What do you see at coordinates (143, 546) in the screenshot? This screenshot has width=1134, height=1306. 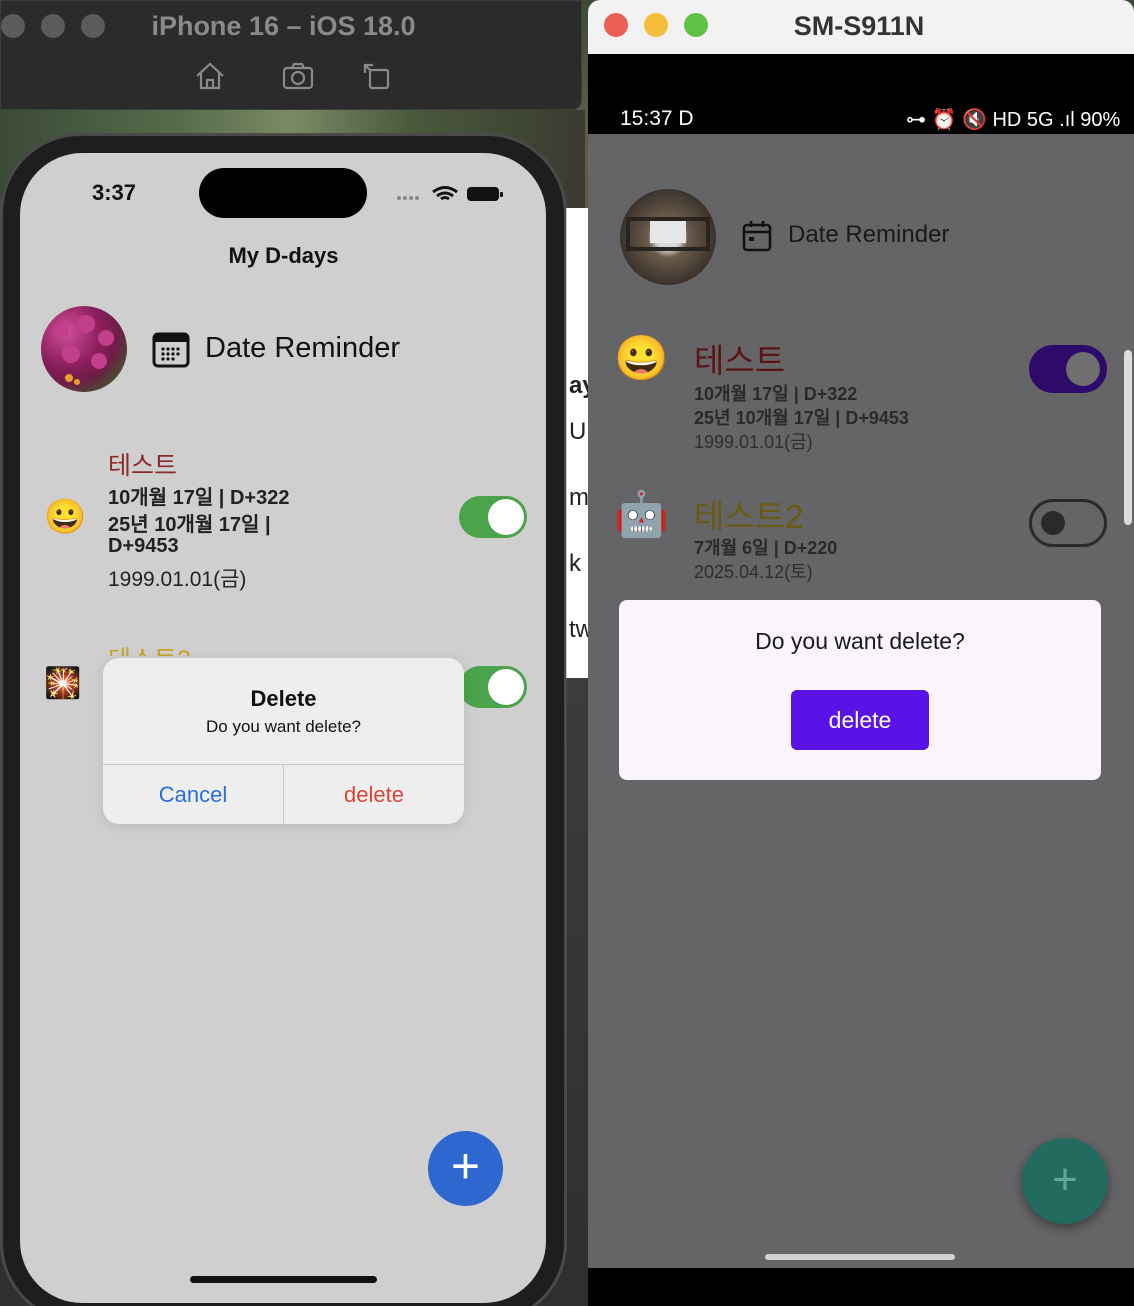 I see `item-dday-line: D+9453` at bounding box center [143, 546].